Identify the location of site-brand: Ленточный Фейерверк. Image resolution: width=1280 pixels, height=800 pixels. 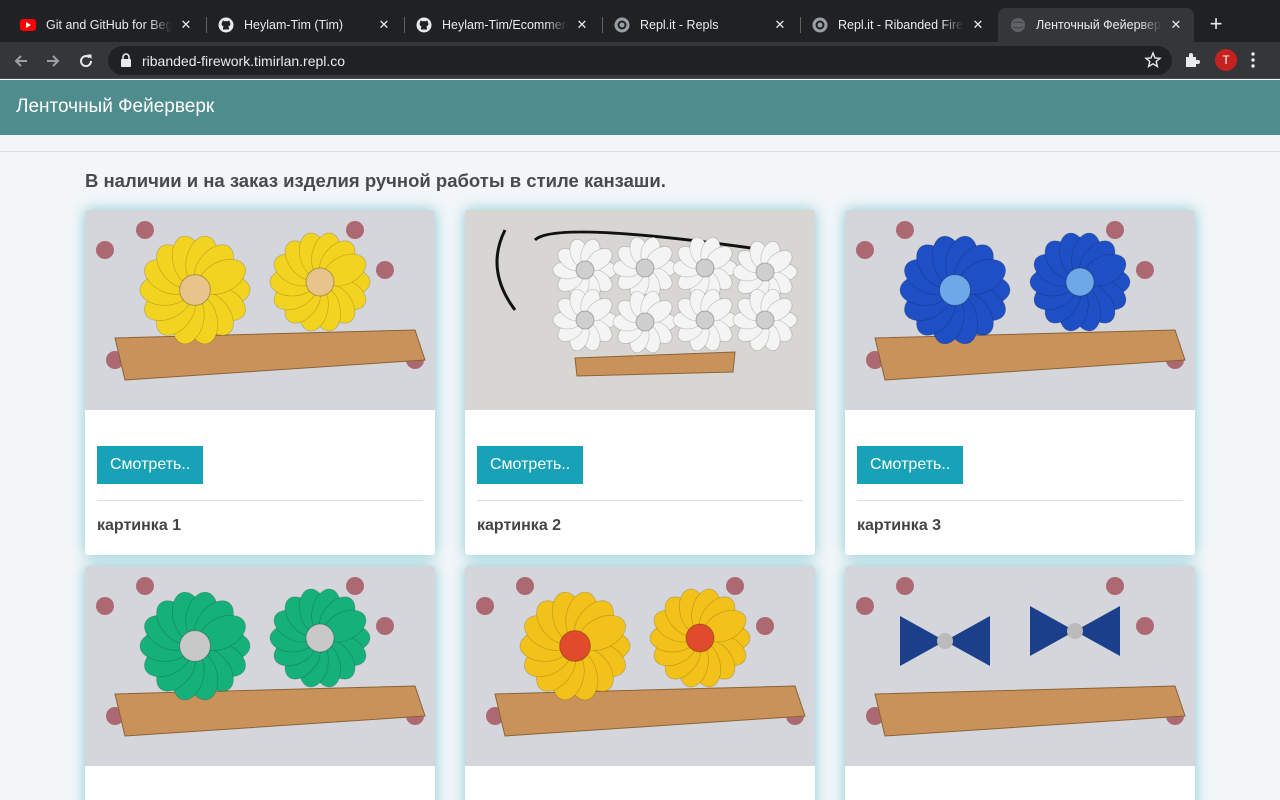
(115, 107).